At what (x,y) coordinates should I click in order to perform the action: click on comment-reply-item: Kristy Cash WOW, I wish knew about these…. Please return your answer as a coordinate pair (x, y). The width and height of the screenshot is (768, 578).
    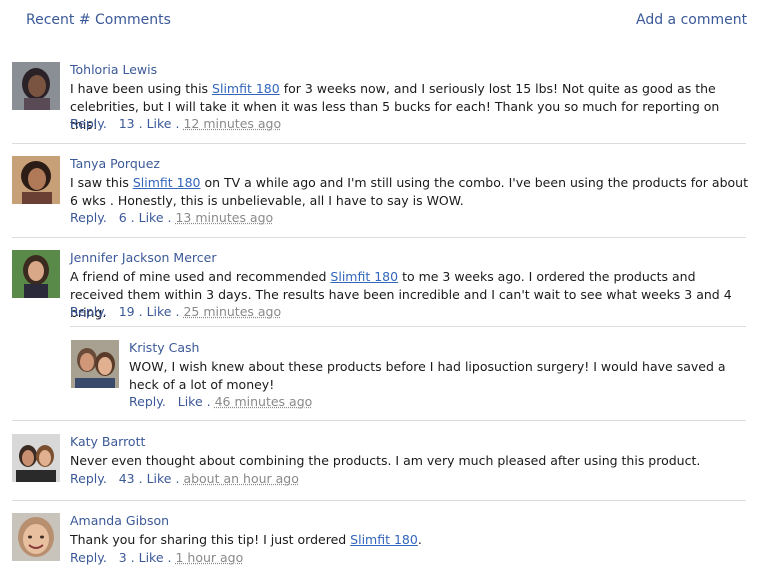
    Looking at the image, I should click on (411, 375).